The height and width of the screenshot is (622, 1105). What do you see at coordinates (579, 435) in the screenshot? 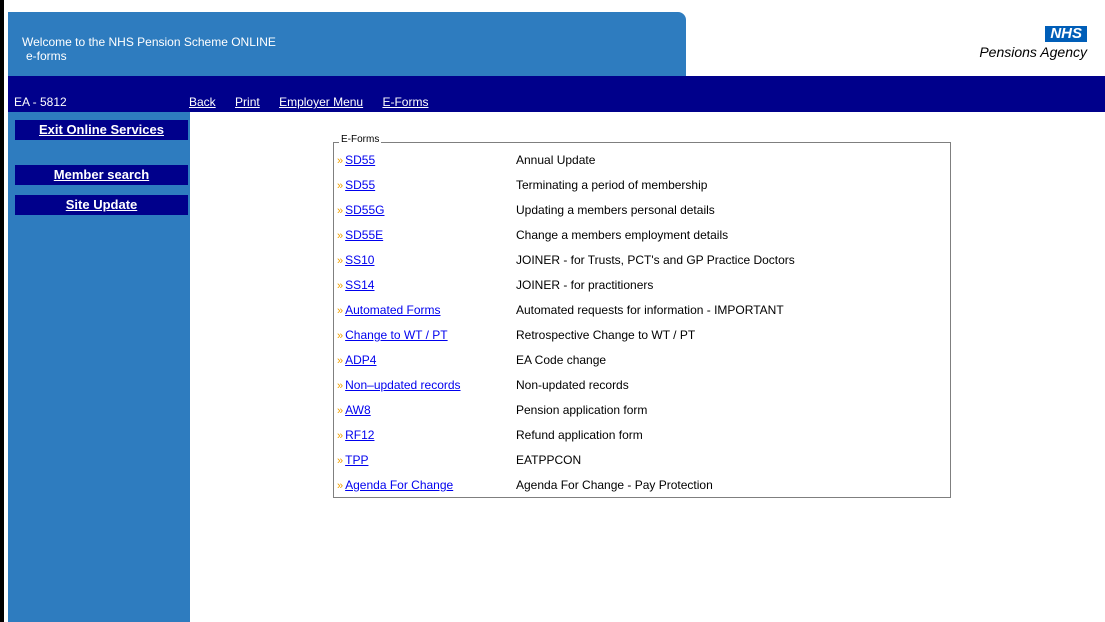
I see `eform-description: Refund application form` at bounding box center [579, 435].